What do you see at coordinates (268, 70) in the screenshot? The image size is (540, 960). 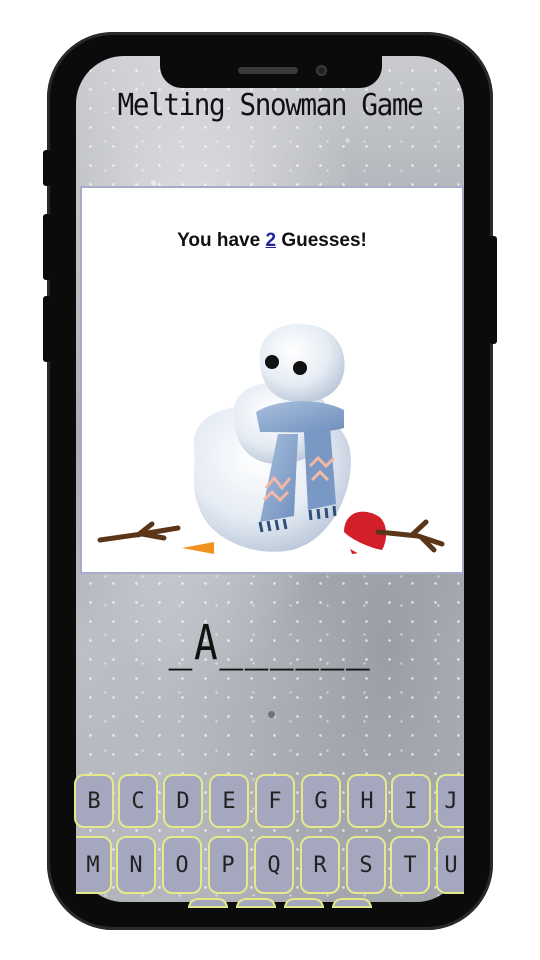 I see `speaker-grille` at bounding box center [268, 70].